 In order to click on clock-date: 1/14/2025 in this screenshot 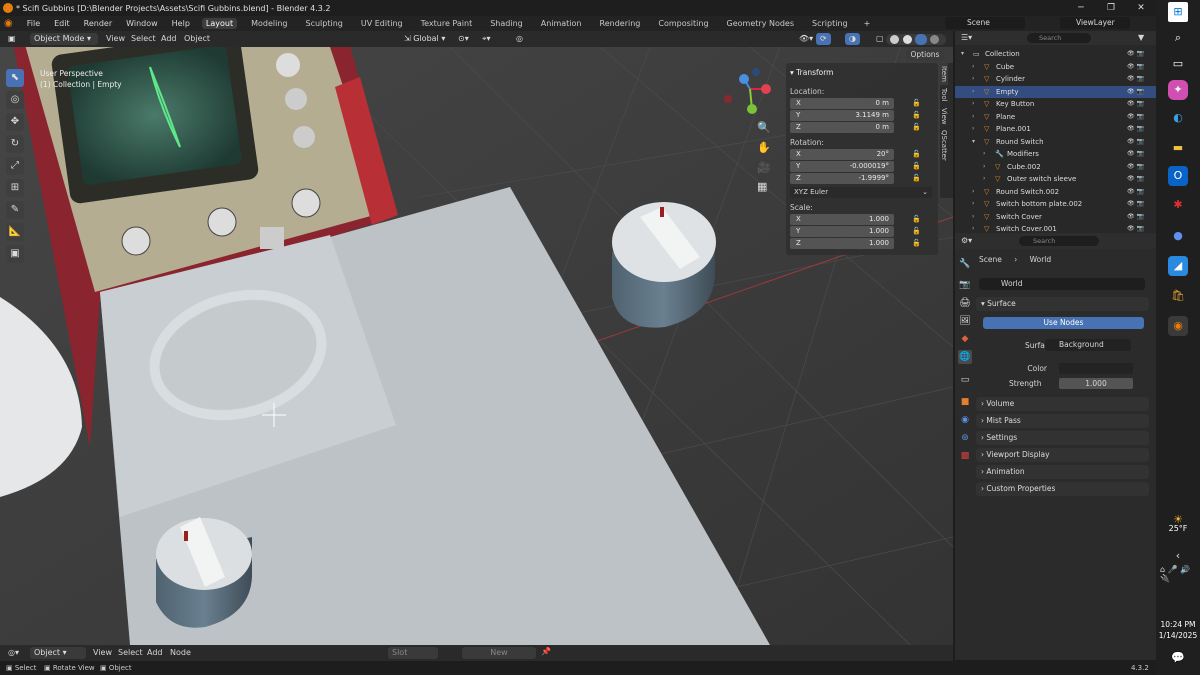, I will do `click(1178, 635)`.